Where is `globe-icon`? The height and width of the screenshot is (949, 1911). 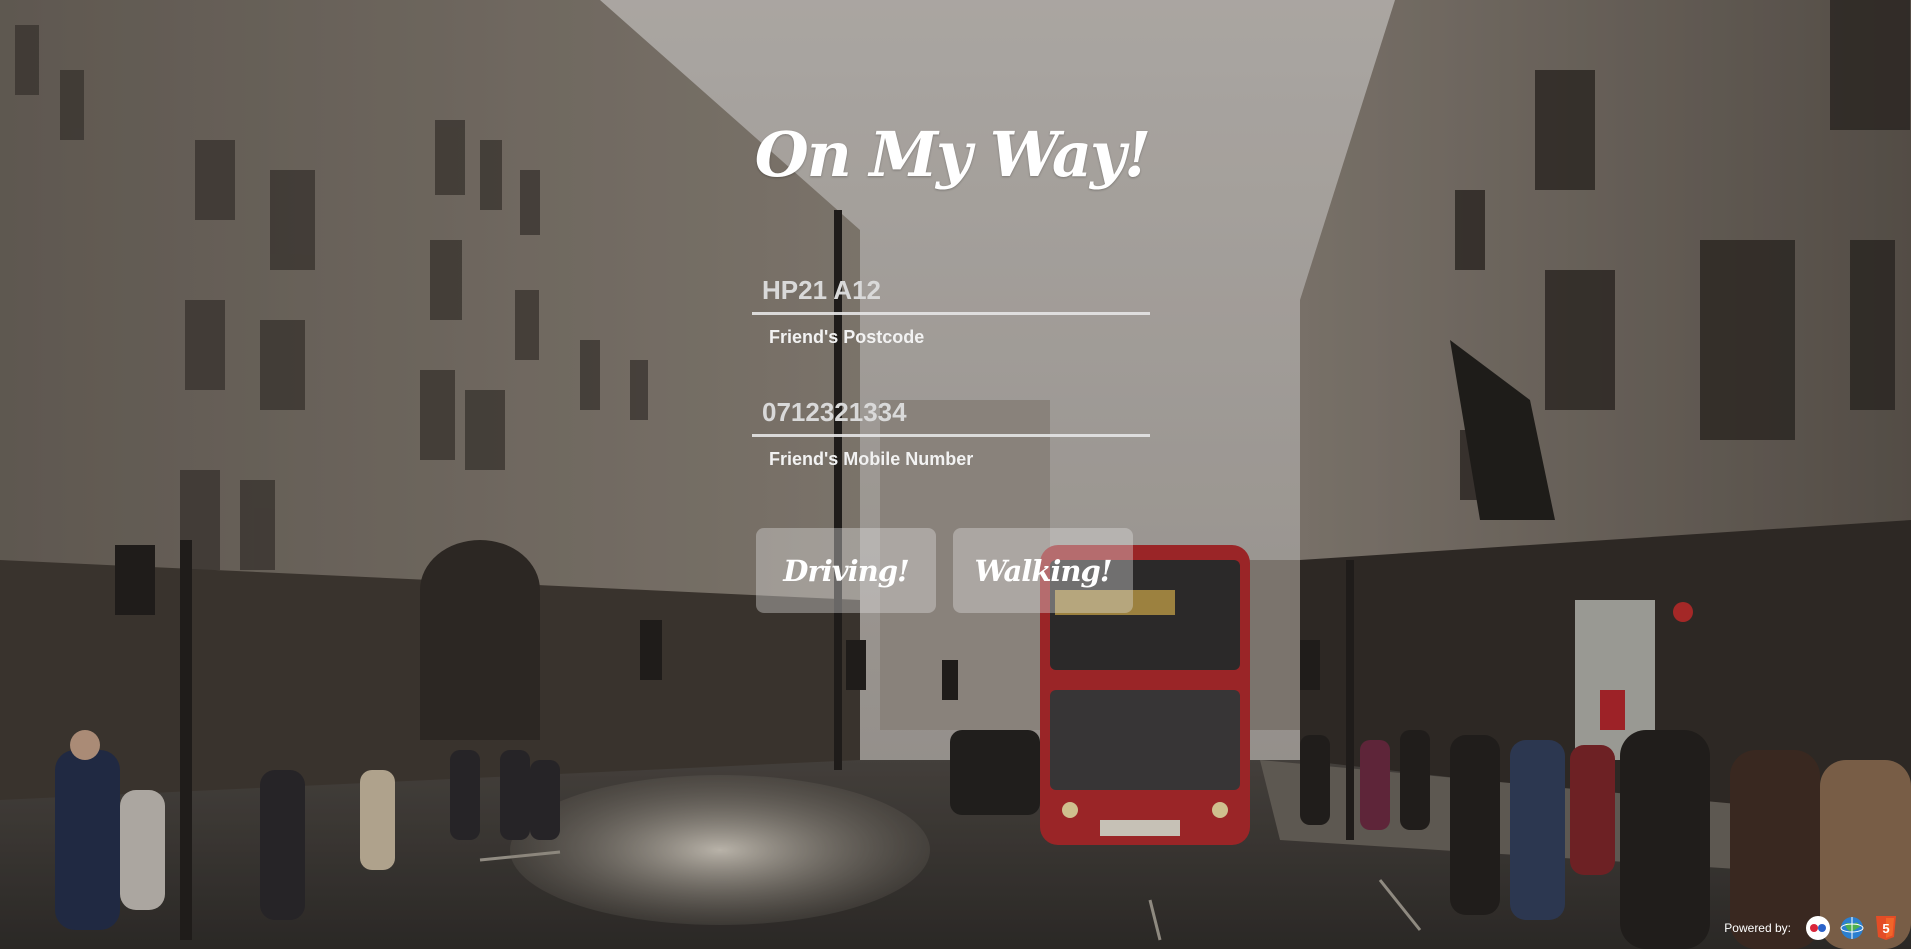
globe-icon is located at coordinates (1852, 928).